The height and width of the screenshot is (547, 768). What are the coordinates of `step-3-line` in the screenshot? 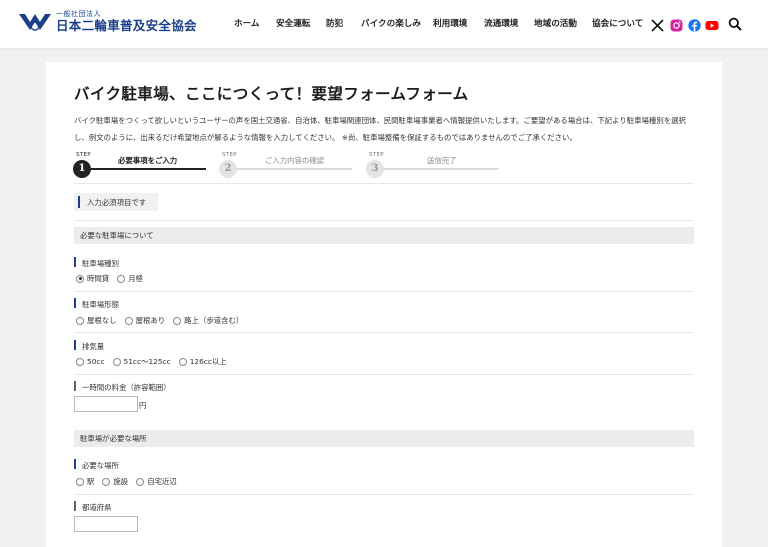 It's located at (441, 169).